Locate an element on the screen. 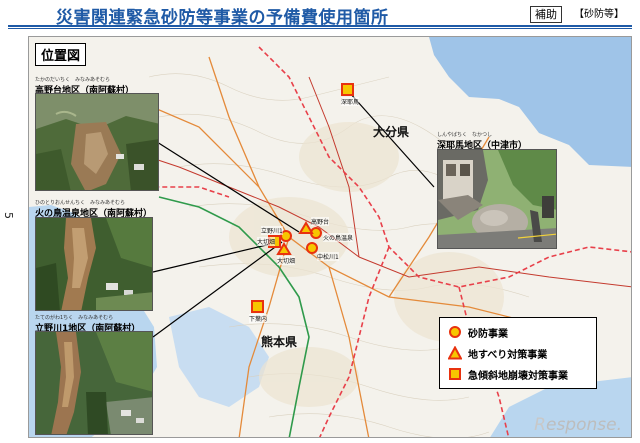 Image resolution: width=640 pixels, height=443 pixels. legend-label-landslide: 地すべり対策事業 is located at coordinates (508, 355).